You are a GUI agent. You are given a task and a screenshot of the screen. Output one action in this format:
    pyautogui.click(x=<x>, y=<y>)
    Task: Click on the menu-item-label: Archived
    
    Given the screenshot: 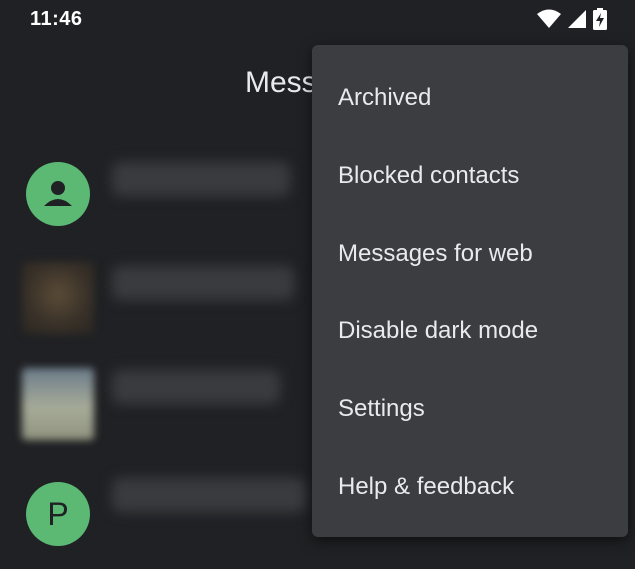 What is the action you would take?
    pyautogui.click(x=385, y=97)
    